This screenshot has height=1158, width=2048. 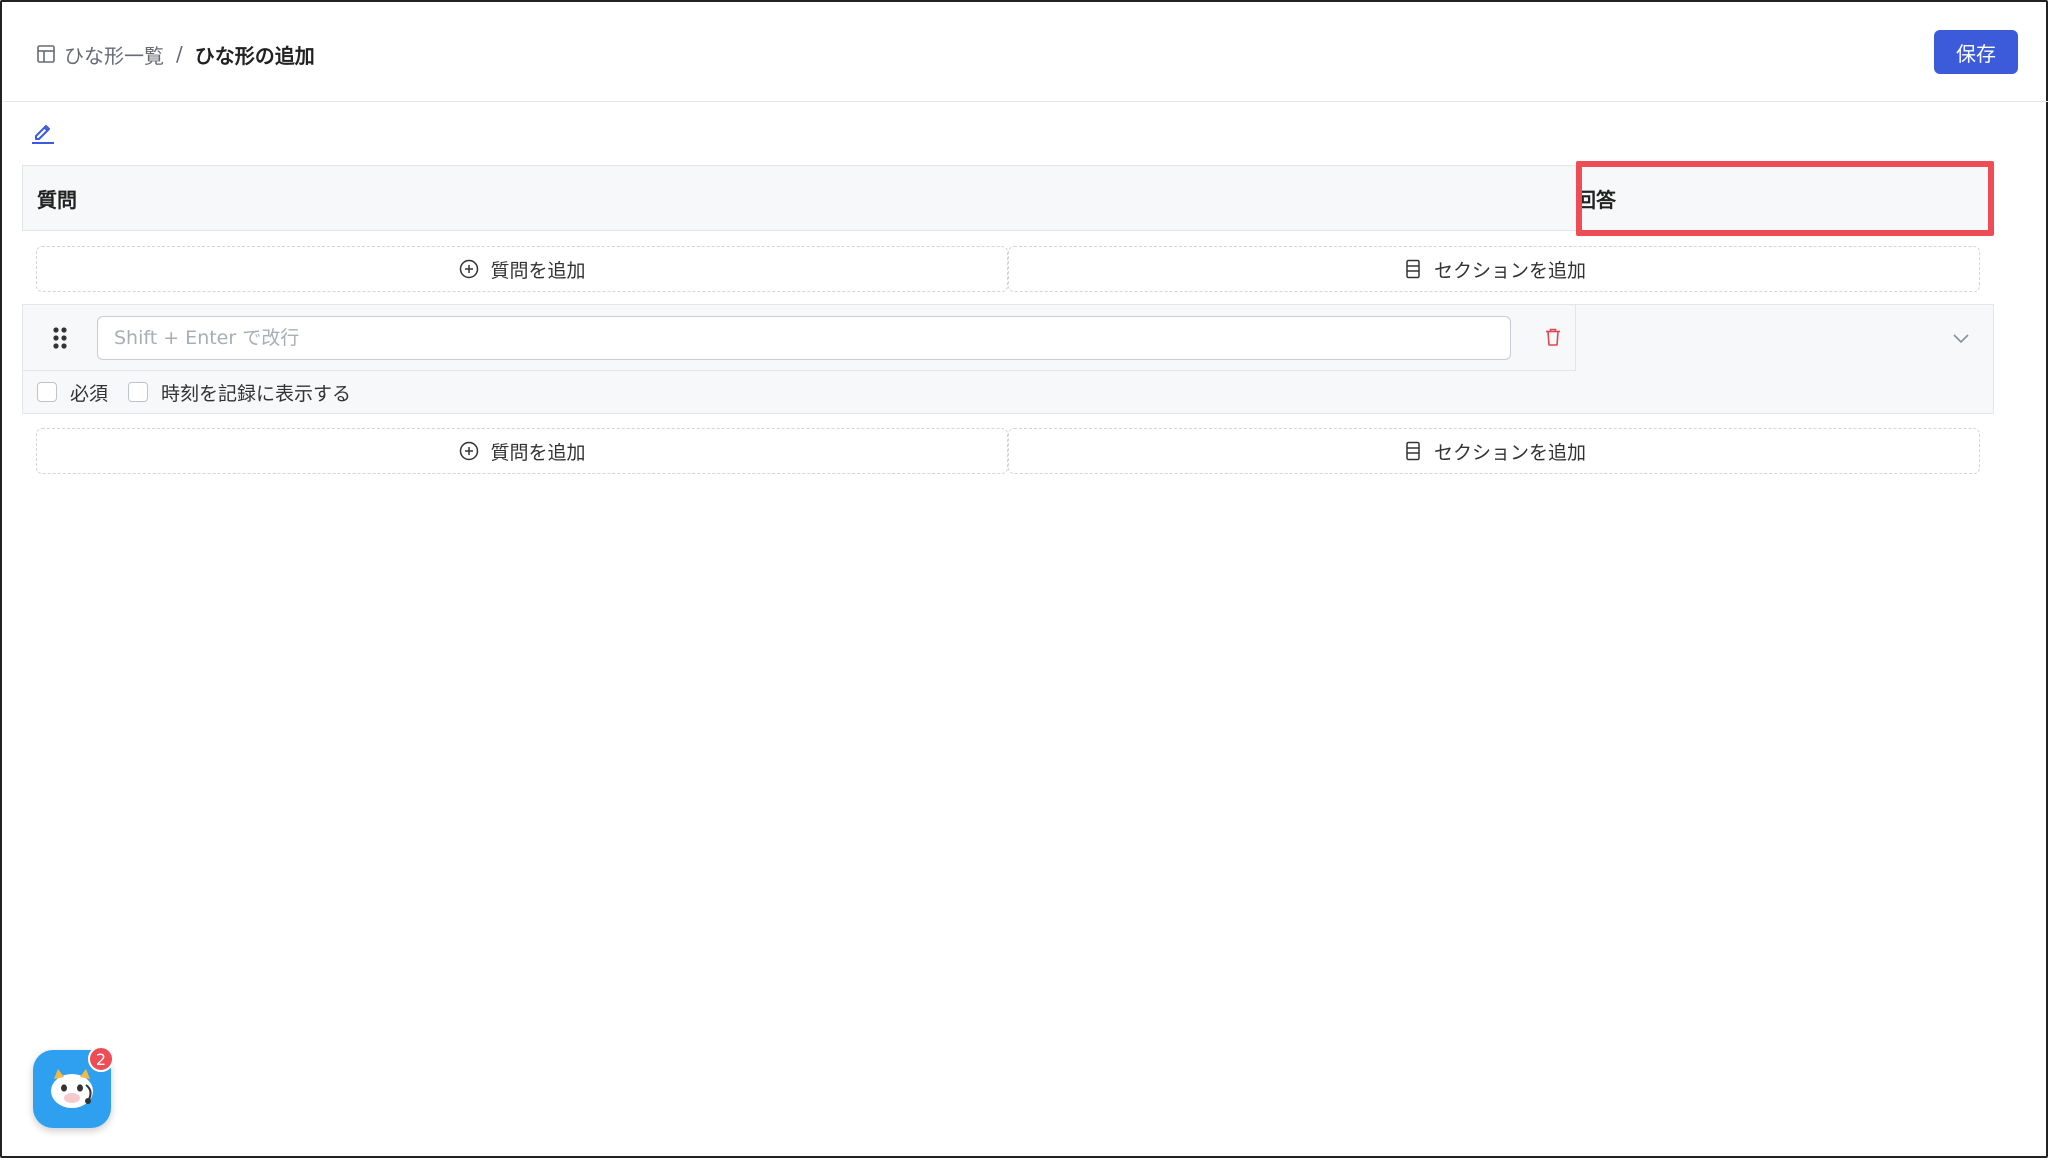 I want to click on show-time-checkbox-wrap: 時刻を記録に表示する, so click(x=239, y=392).